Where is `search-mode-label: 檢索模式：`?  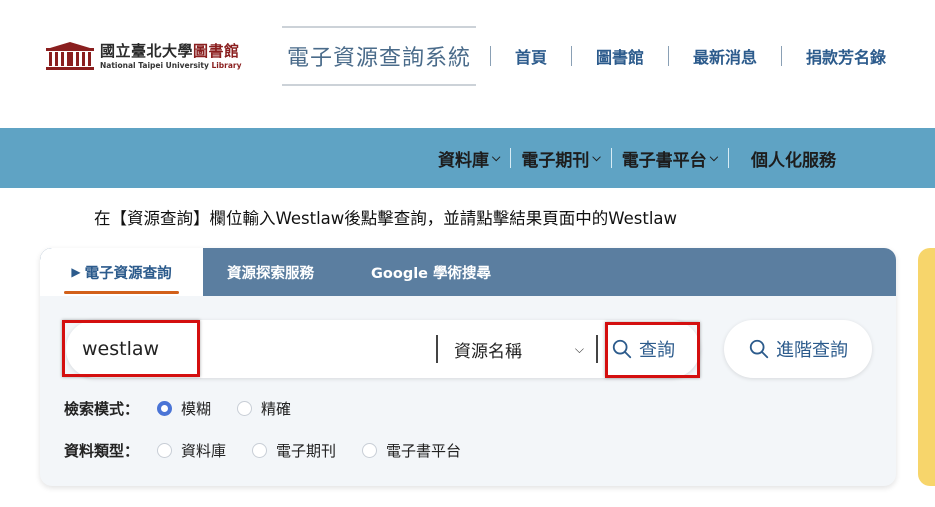 search-mode-label: 檢索模式： is located at coordinates (102, 409).